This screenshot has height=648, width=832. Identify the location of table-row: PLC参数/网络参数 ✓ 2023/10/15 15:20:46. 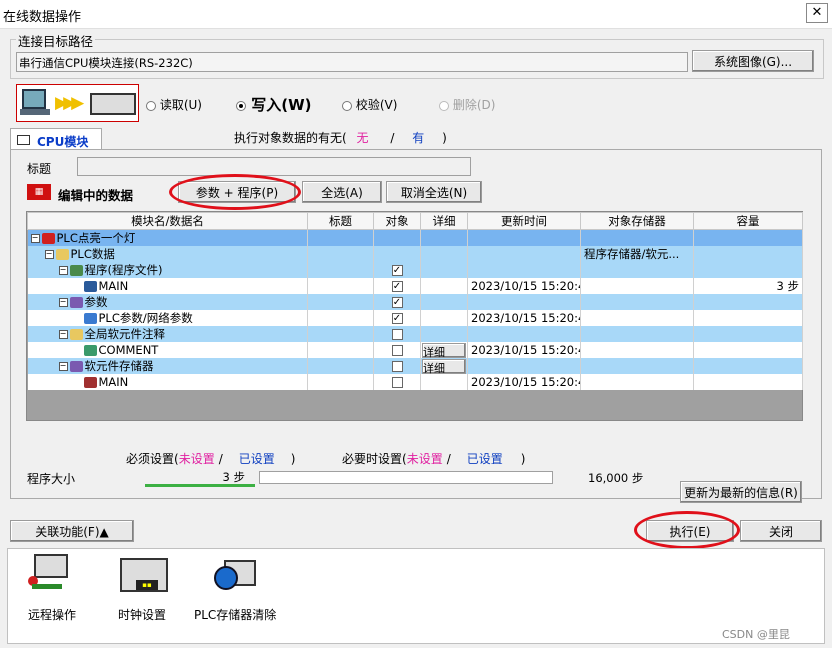
(415, 318).